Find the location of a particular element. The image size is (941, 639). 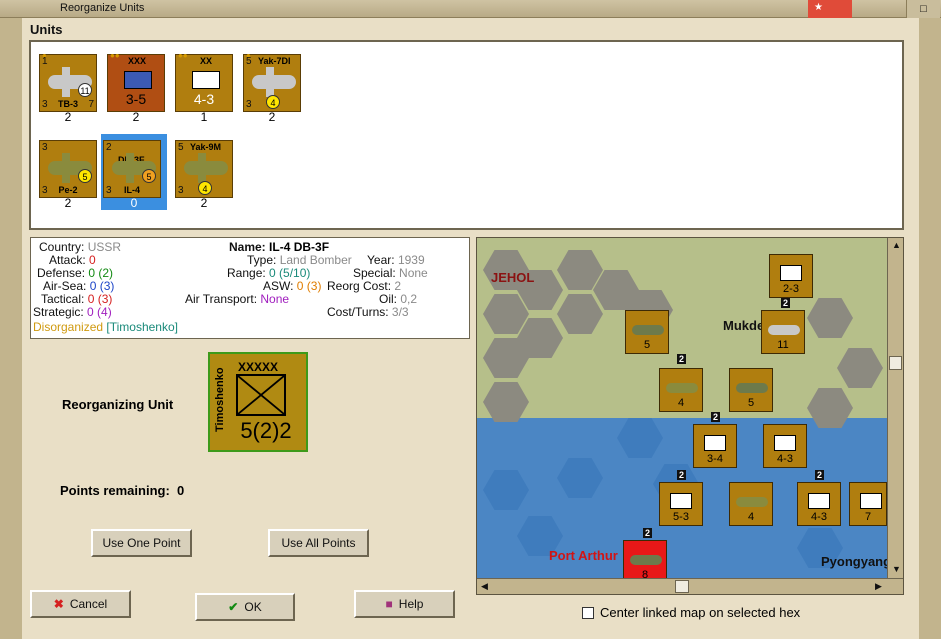

country-value: USSR is located at coordinates (104, 247).